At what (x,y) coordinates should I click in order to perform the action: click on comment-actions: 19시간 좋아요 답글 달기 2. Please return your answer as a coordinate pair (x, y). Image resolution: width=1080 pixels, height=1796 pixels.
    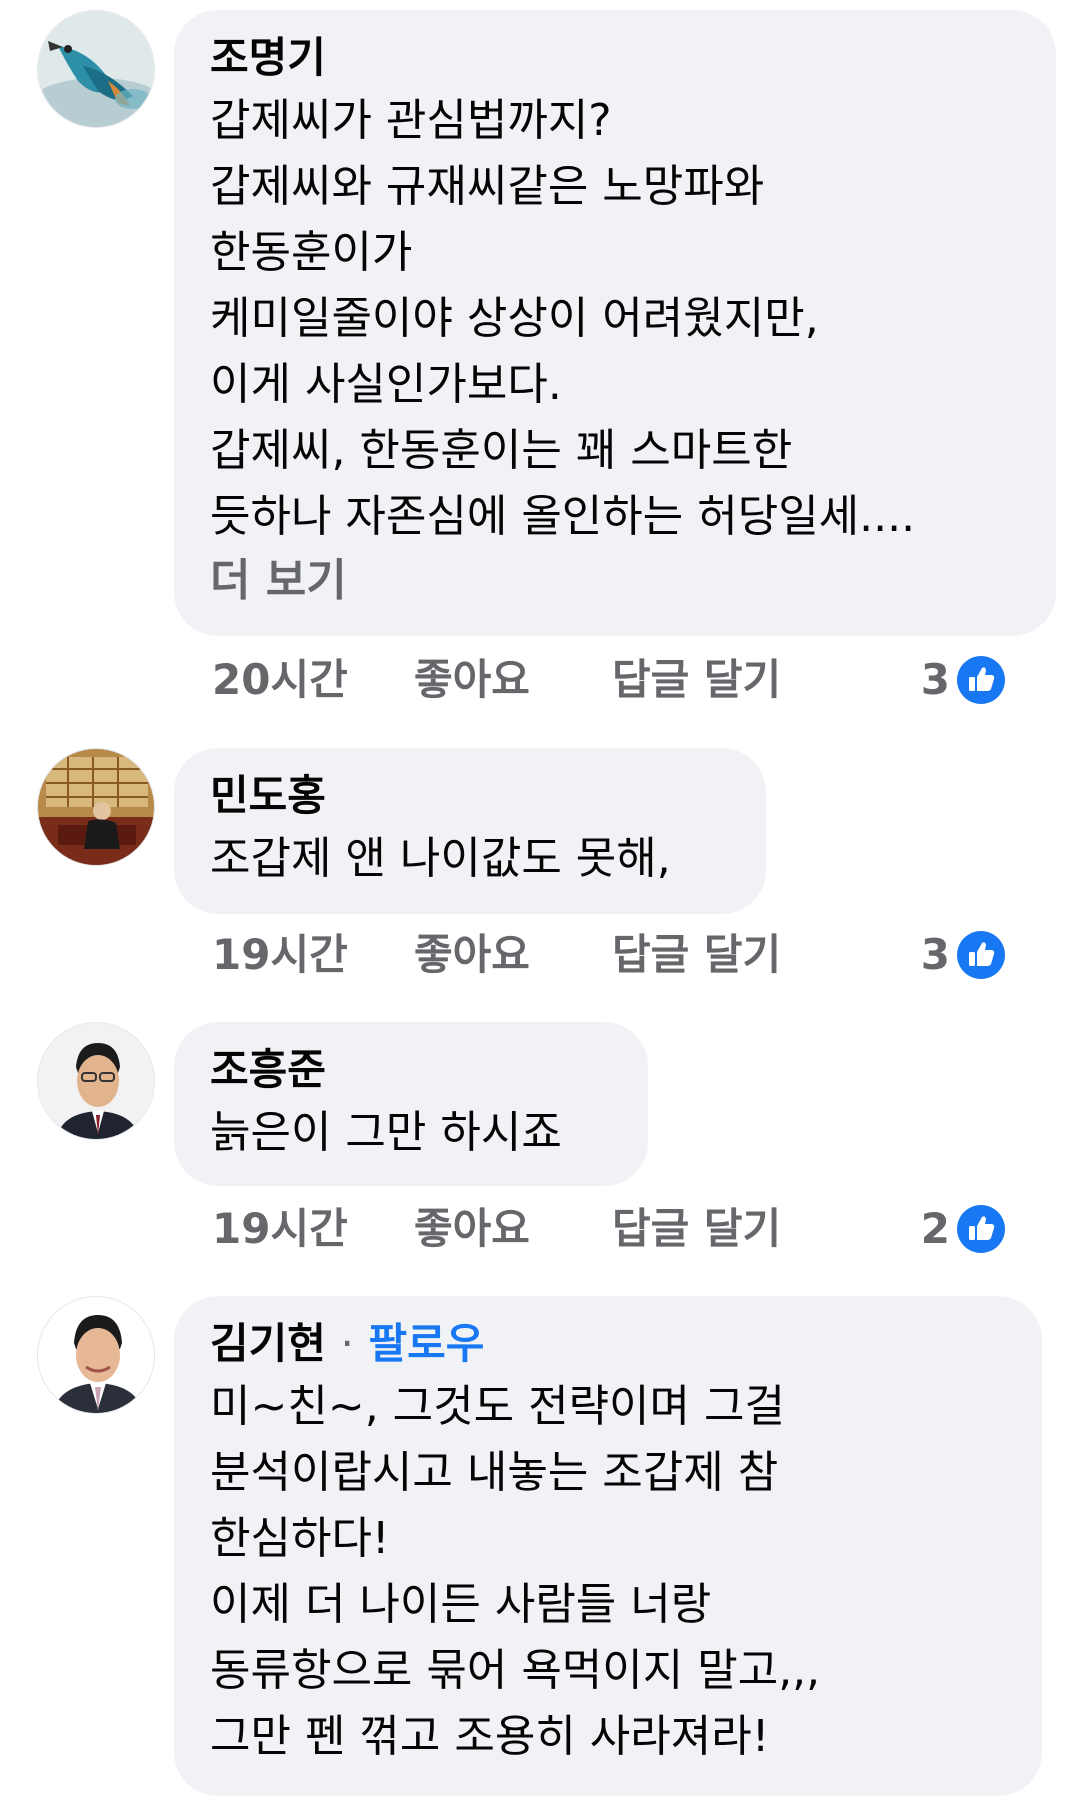
    Looking at the image, I should click on (627, 1229).